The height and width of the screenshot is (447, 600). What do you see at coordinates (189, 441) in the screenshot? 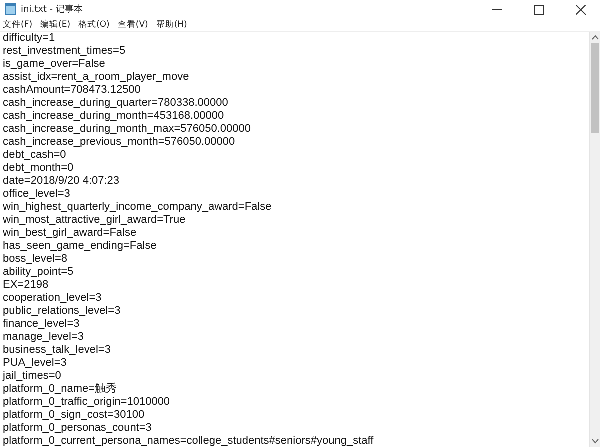
I see `text-line: platform_0_current_persona_names=college_students#seniors#young_staff` at bounding box center [189, 441].